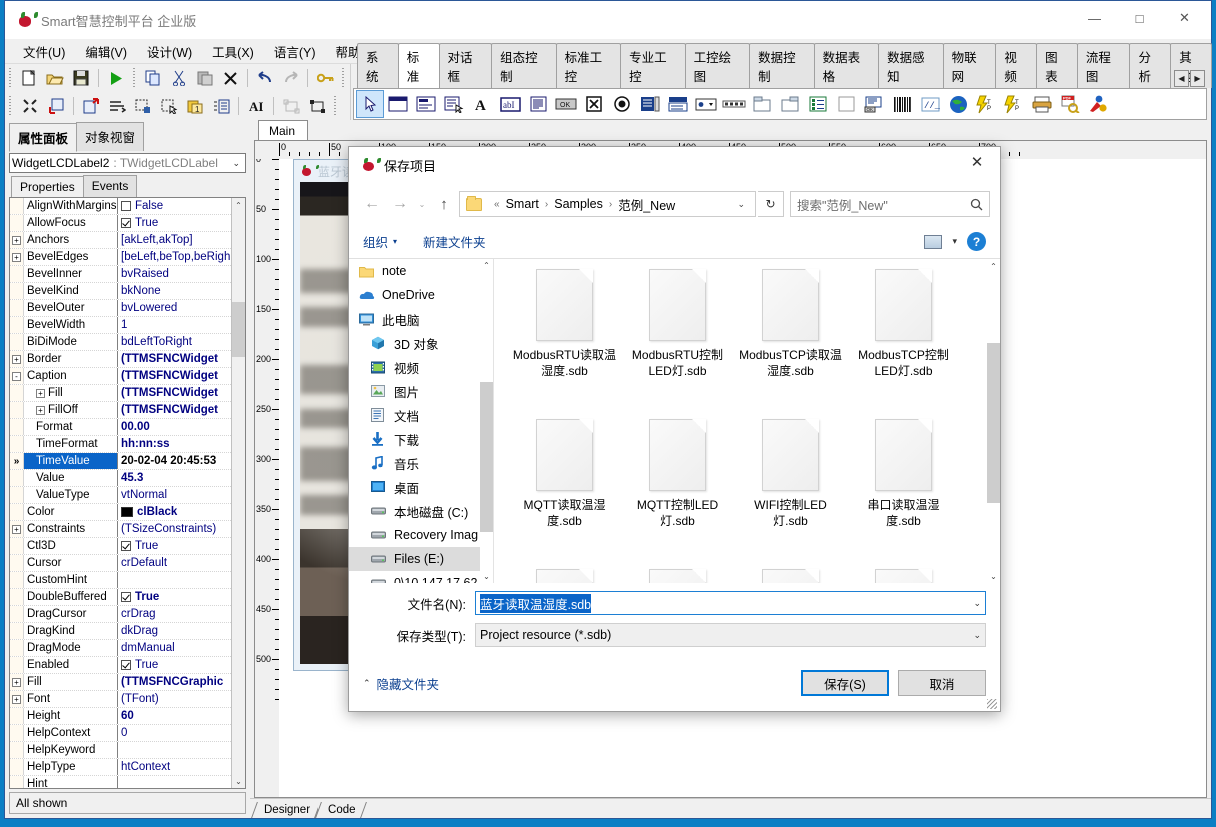 This screenshot has width=1216, height=827. I want to click on maximize-button: □, so click(1139, 18).